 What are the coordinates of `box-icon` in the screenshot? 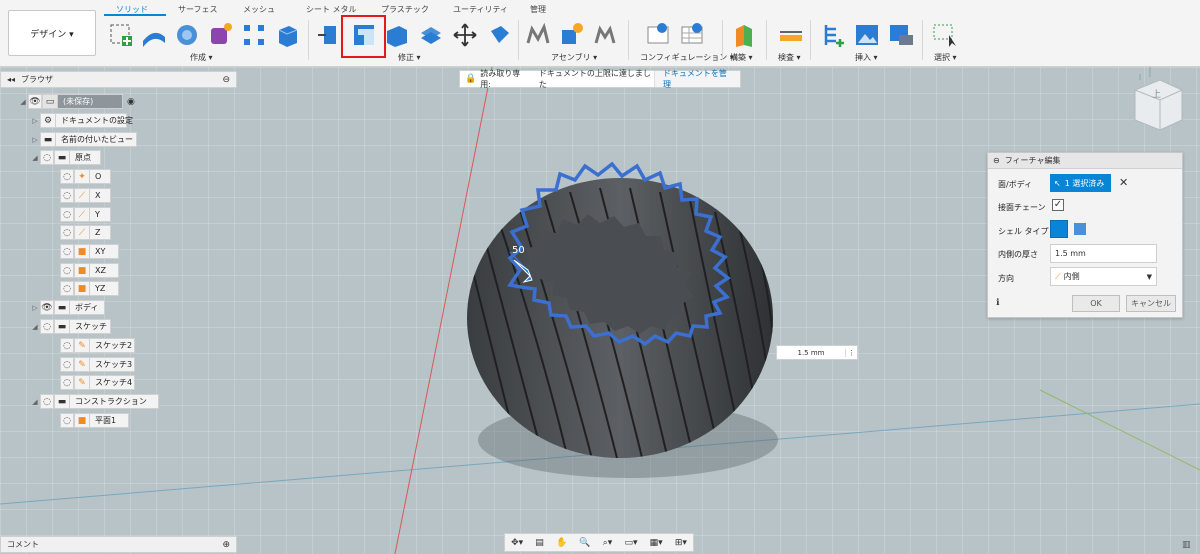 It's located at (287, 35).